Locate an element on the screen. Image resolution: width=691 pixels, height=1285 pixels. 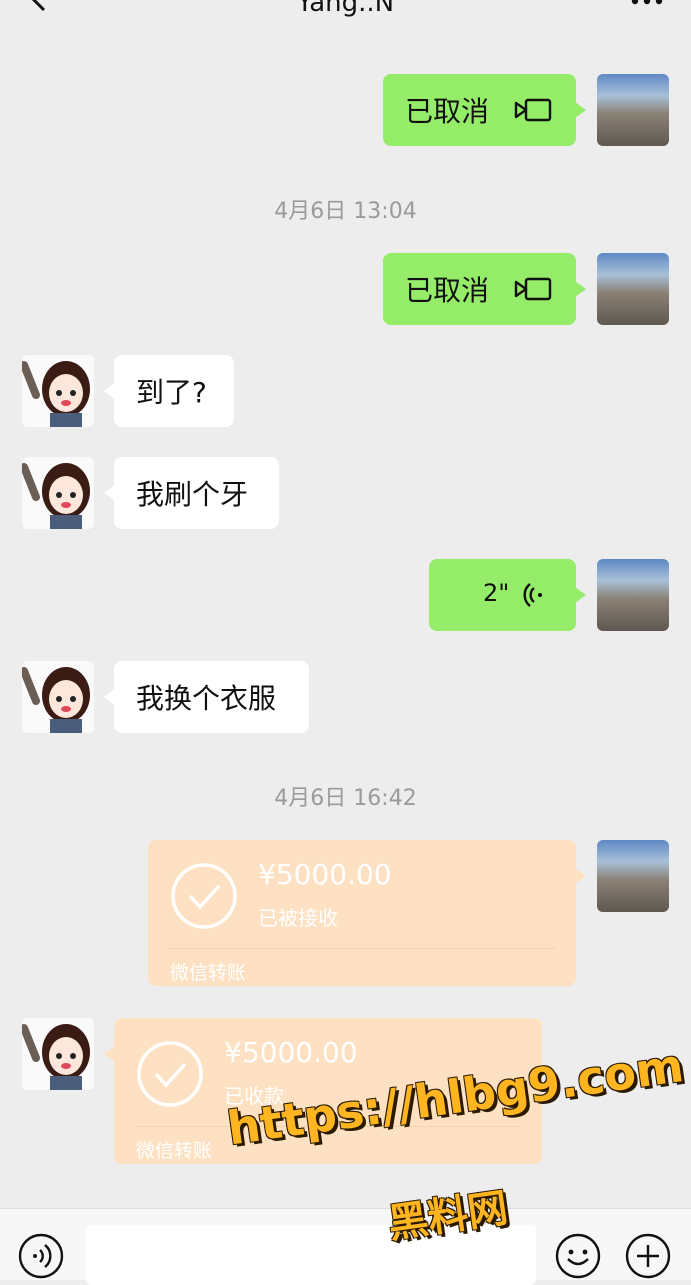
chat-header: Yang..N is located at coordinates (345, 22).